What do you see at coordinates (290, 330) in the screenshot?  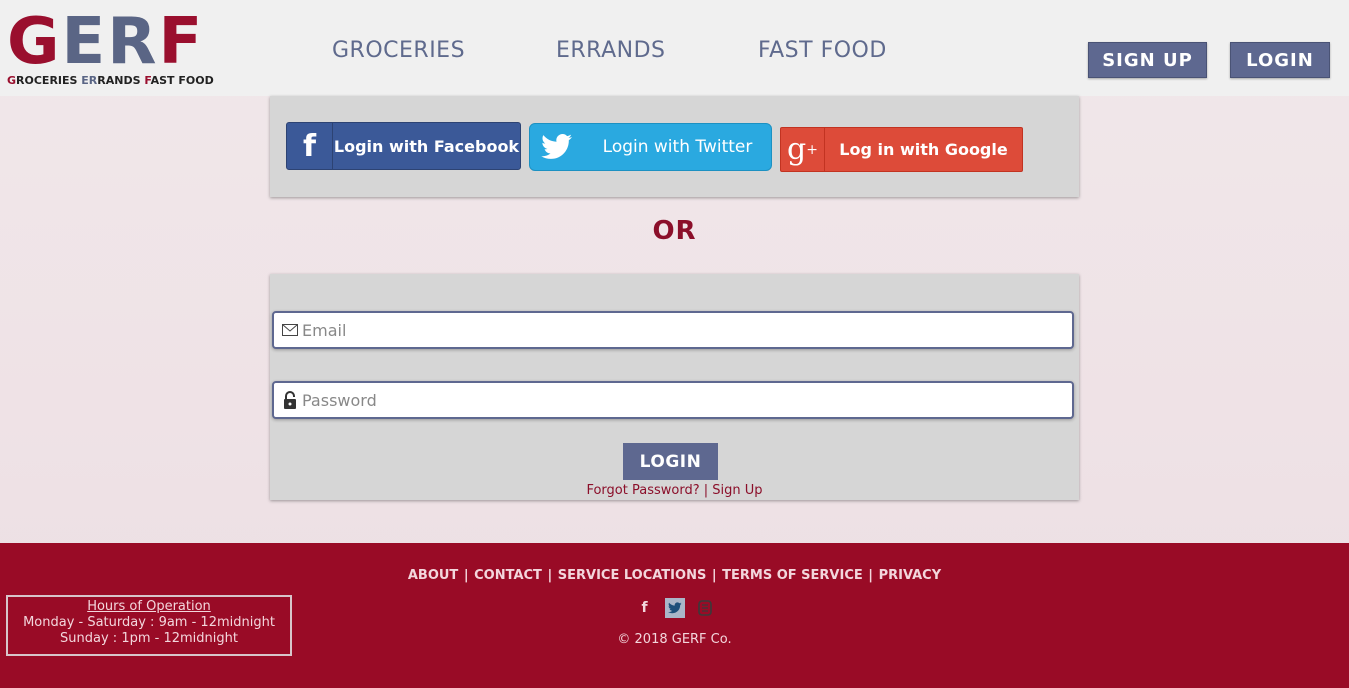 I see `envelope-icon` at bounding box center [290, 330].